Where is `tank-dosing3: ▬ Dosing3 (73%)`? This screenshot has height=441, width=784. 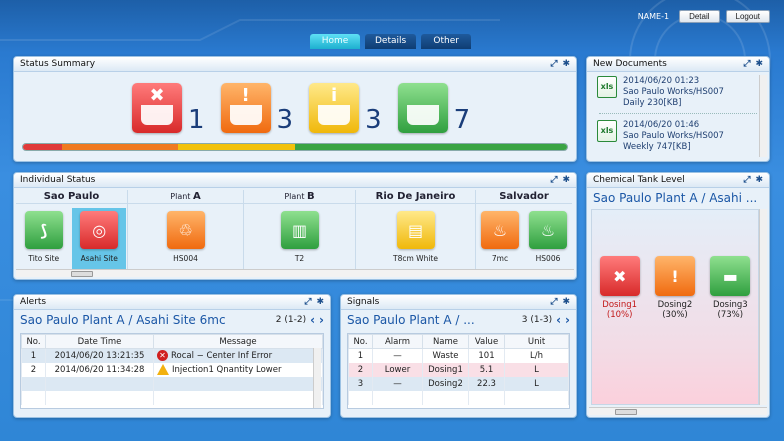 tank-dosing3: ▬ Dosing3 (73%) is located at coordinates (730, 288).